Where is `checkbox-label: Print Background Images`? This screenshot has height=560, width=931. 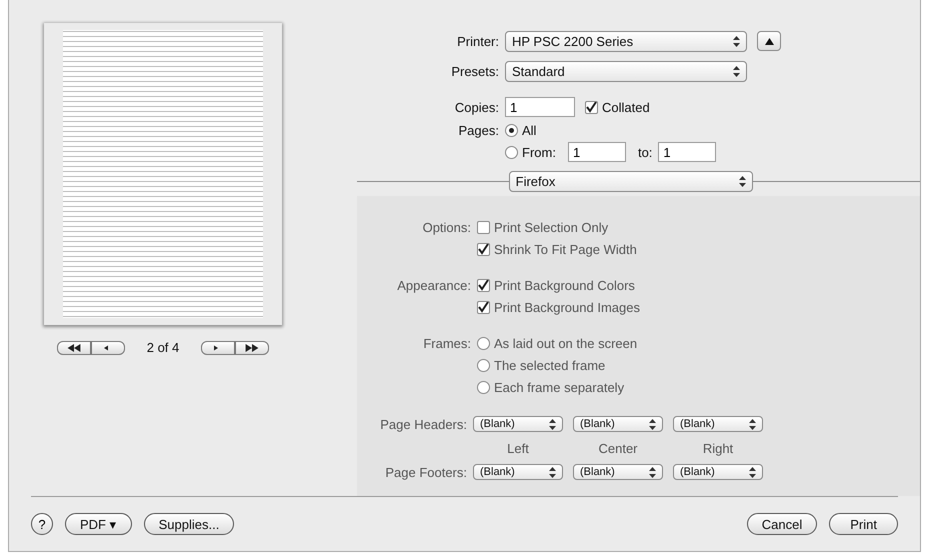 checkbox-label: Print Background Images is located at coordinates (567, 307).